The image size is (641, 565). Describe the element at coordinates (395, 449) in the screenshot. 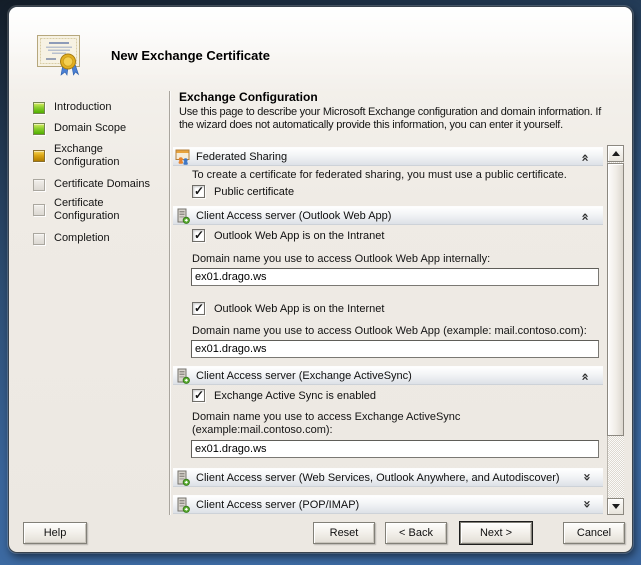

I see `activesync-domain-input` at that location.